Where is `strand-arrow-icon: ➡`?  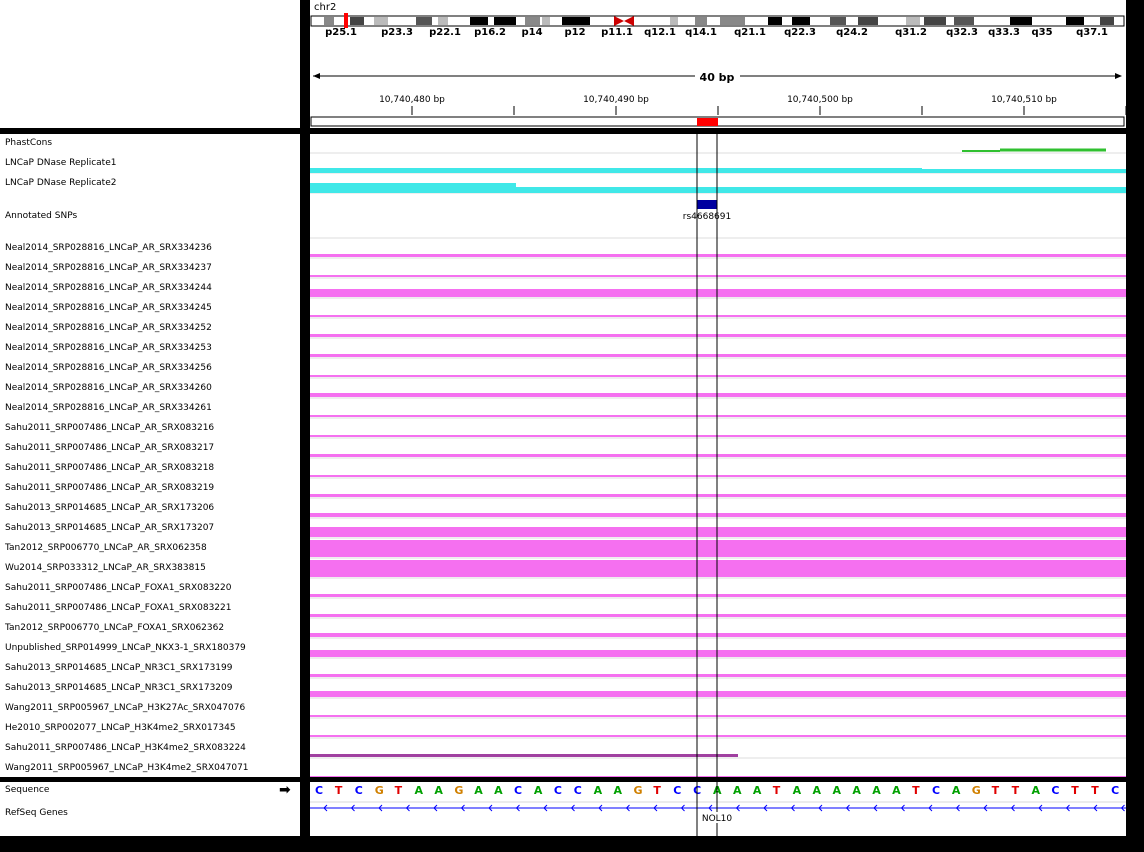 strand-arrow-icon: ➡ is located at coordinates (285, 790).